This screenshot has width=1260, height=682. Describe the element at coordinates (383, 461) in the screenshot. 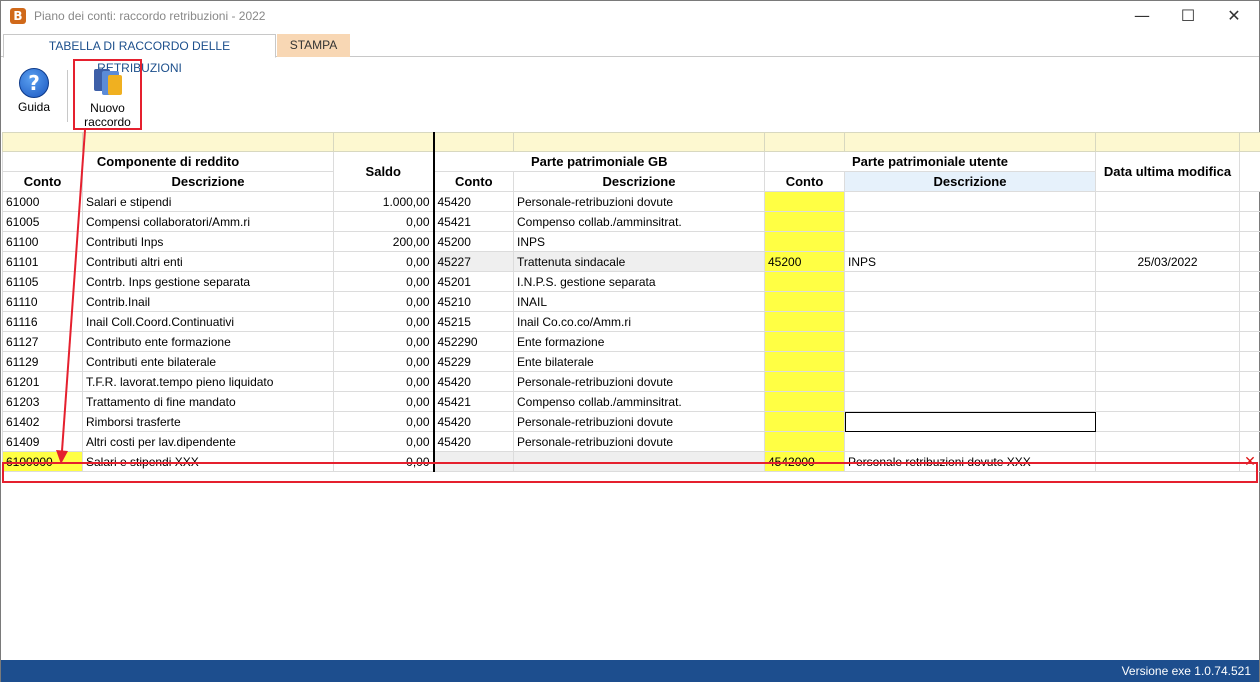

I see `new-saldo-cell: 0,00` at that location.